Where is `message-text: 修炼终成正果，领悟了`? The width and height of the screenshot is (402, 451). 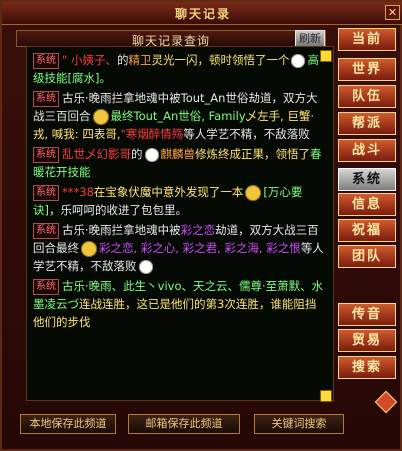
message-text: 修炼终成正果，领悟了 is located at coordinates (252, 154).